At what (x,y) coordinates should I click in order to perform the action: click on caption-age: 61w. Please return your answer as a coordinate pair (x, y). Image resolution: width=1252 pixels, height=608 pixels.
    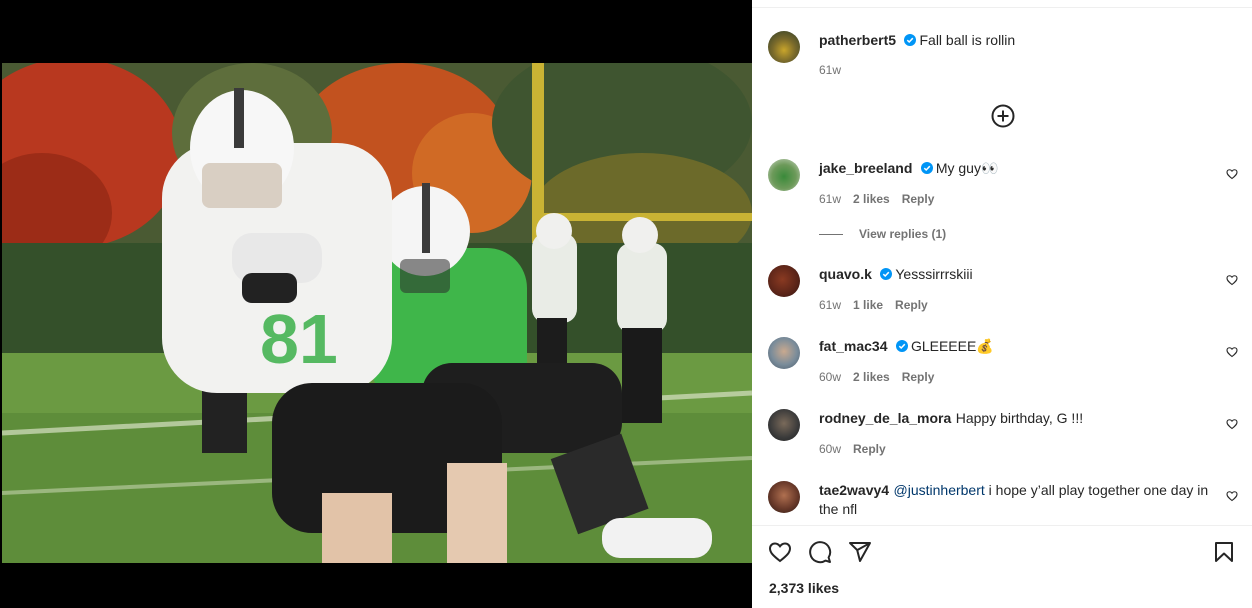
    Looking at the image, I should click on (830, 70).